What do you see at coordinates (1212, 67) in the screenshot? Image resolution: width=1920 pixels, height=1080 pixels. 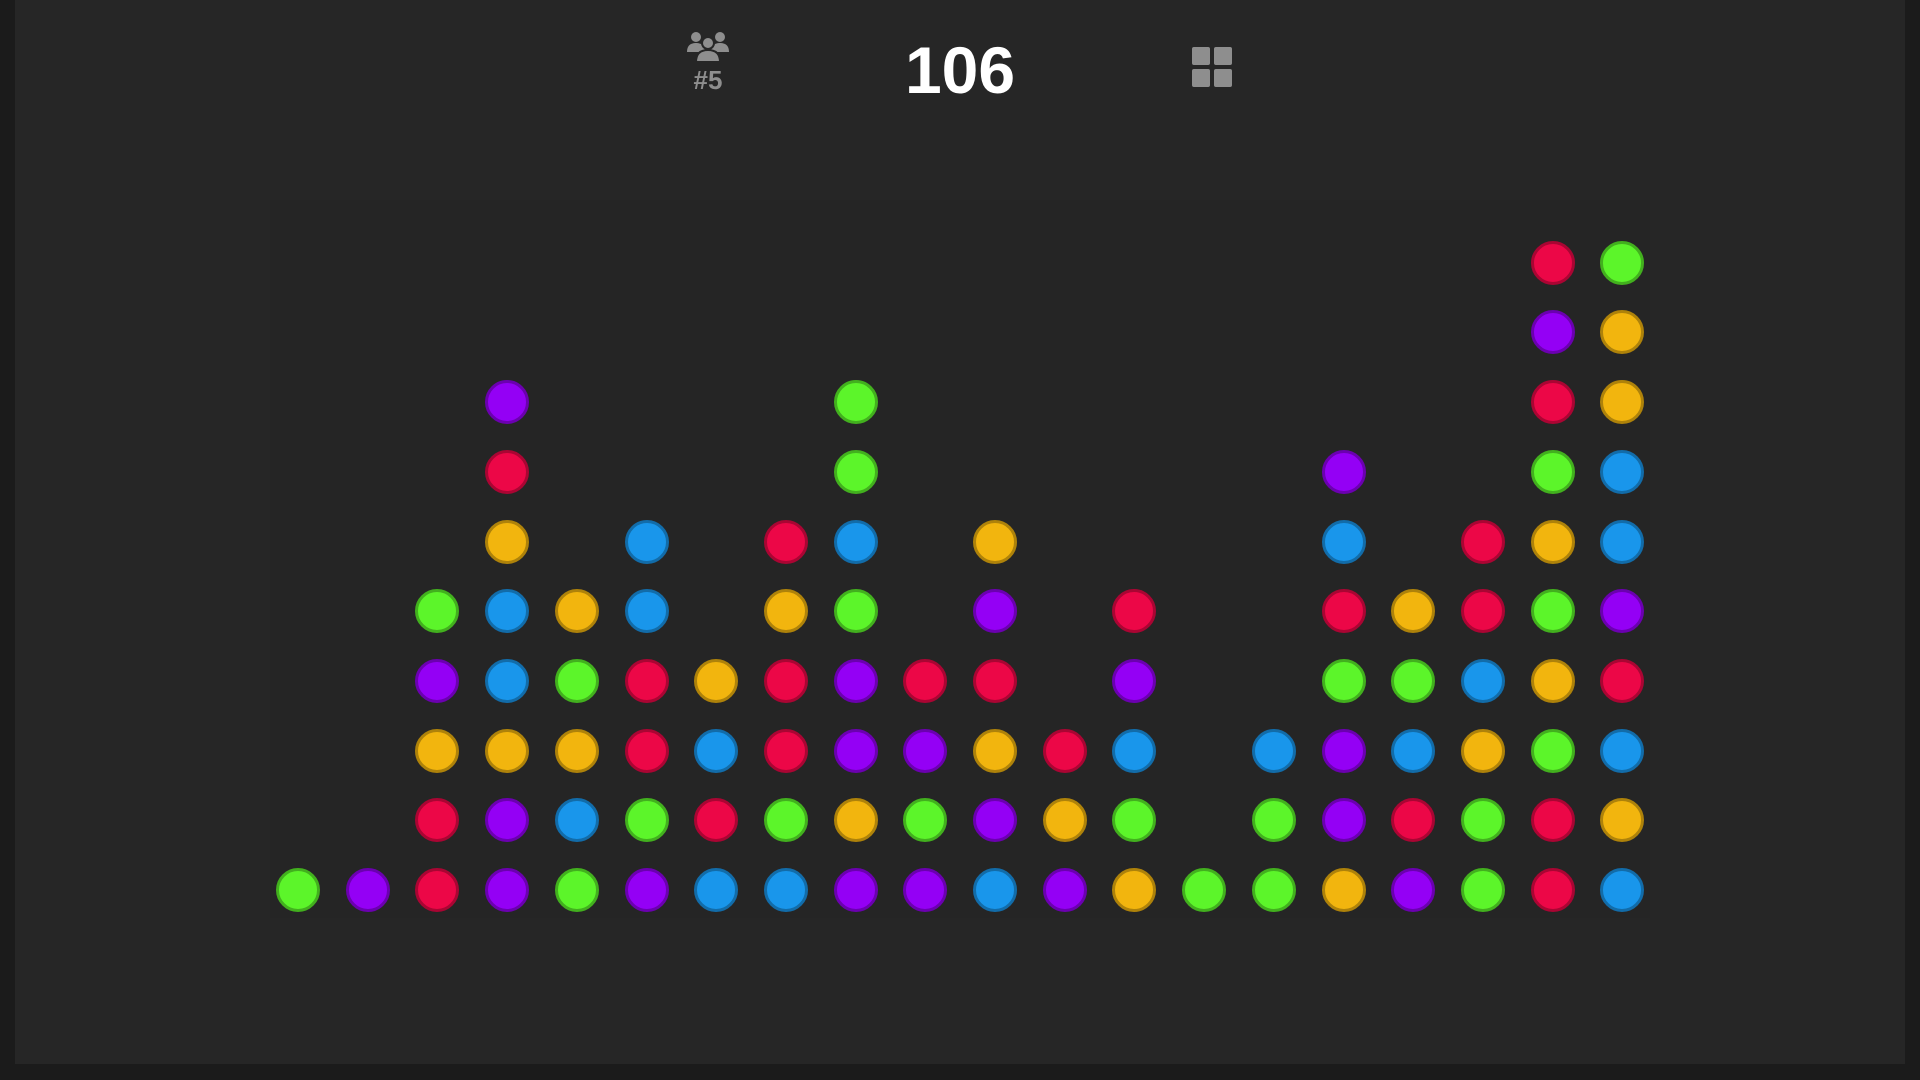 I see `grid-menu-button` at bounding box center [1212, 67].